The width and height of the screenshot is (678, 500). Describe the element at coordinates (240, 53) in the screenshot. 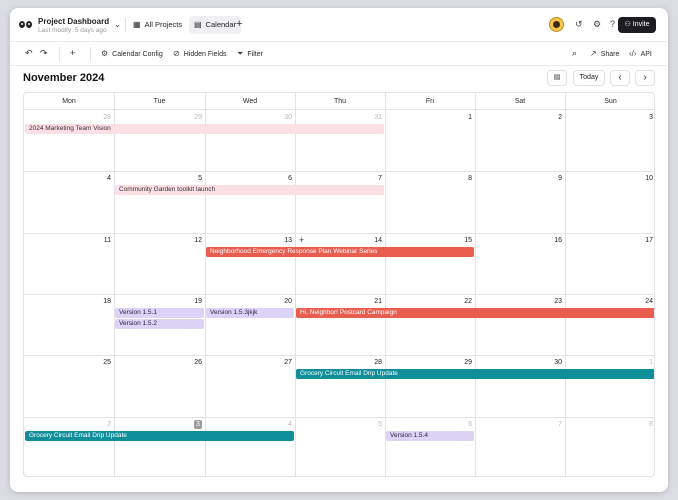

I see `filter-icon: ⏷` at that location.